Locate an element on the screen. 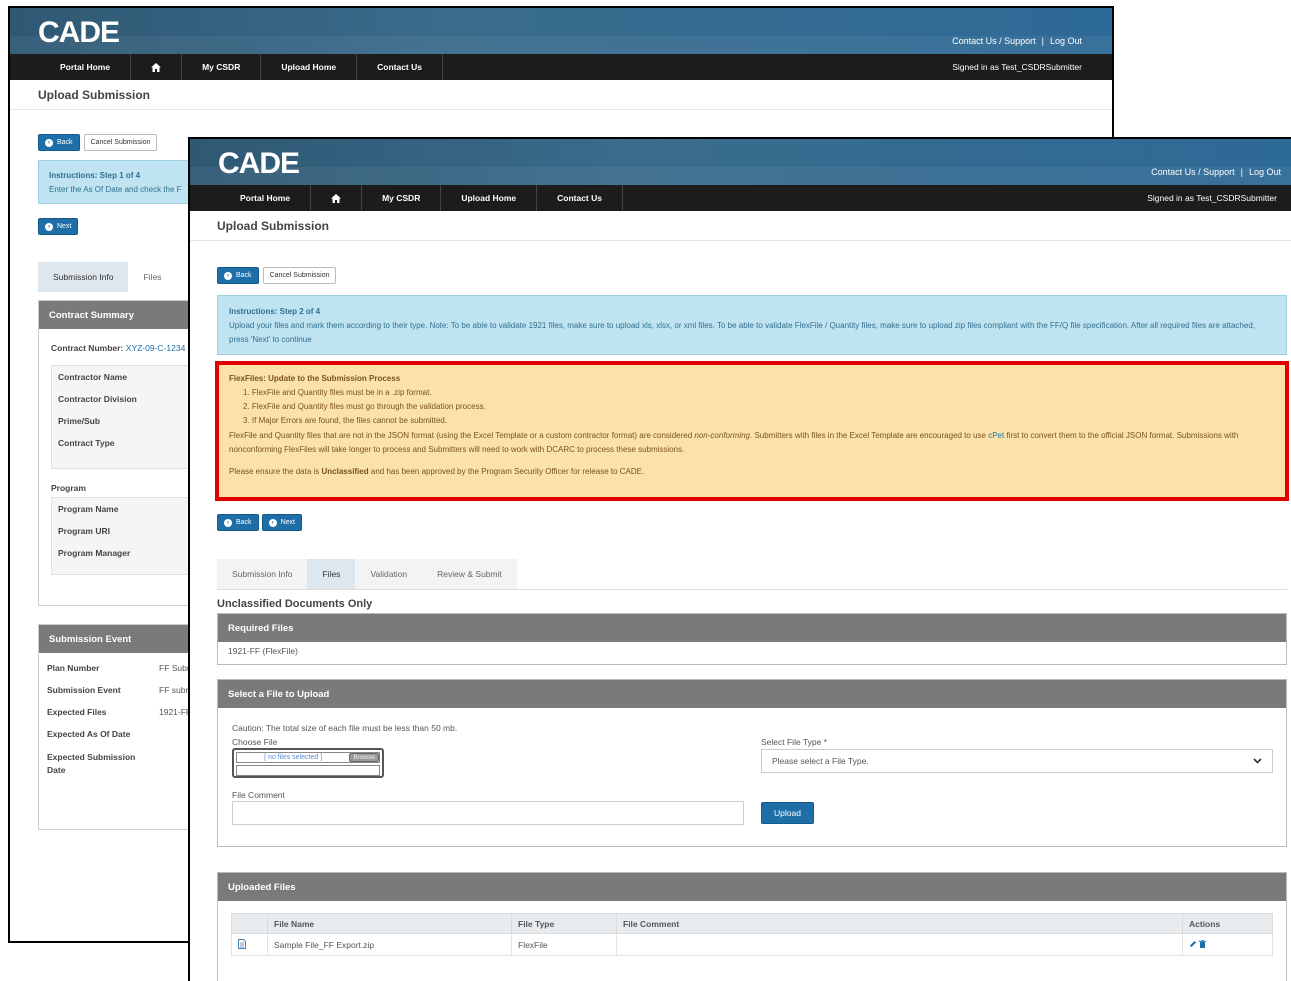  file-type-header: File Type is located at coordinates (564, 923).